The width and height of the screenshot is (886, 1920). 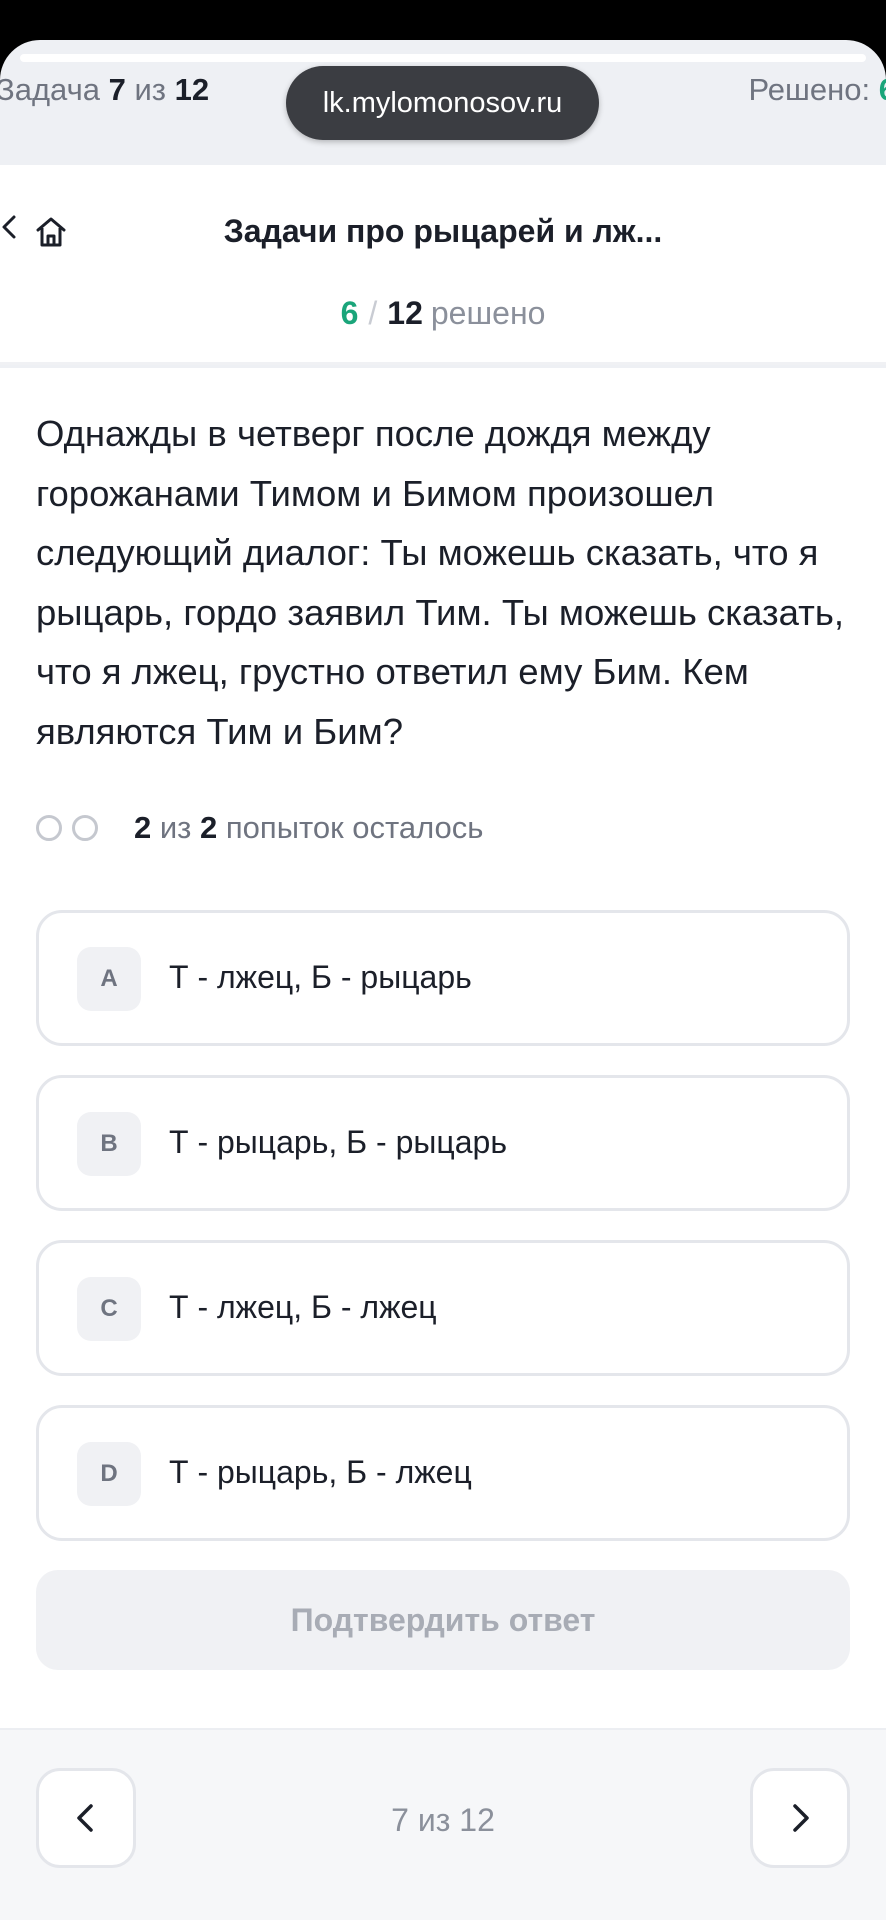 What do you see at coordinates (303, 1307) in the screenshot?
I see `option-text: Т - лжец, Б - лжец` at bounding box center [303, 1307].